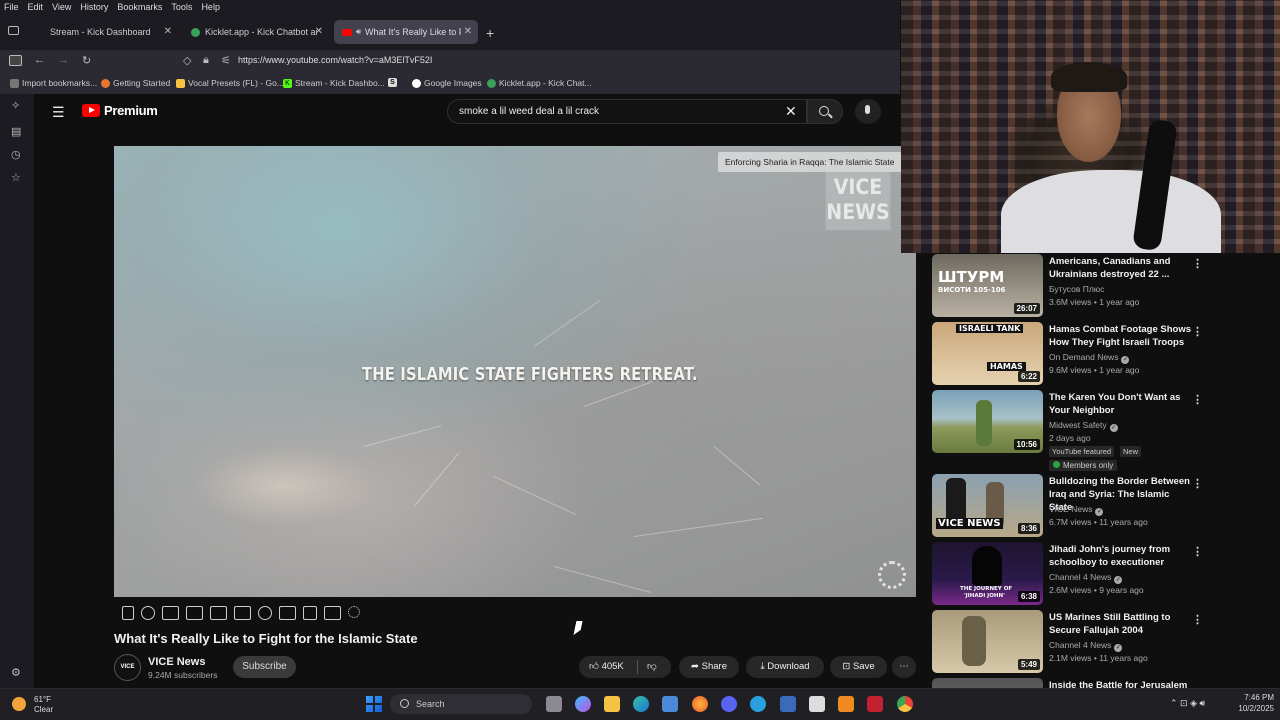 The width and height of the screenshot is (1280, 720). I want to click on save-button: ⊡ Save, so click(858, 667).